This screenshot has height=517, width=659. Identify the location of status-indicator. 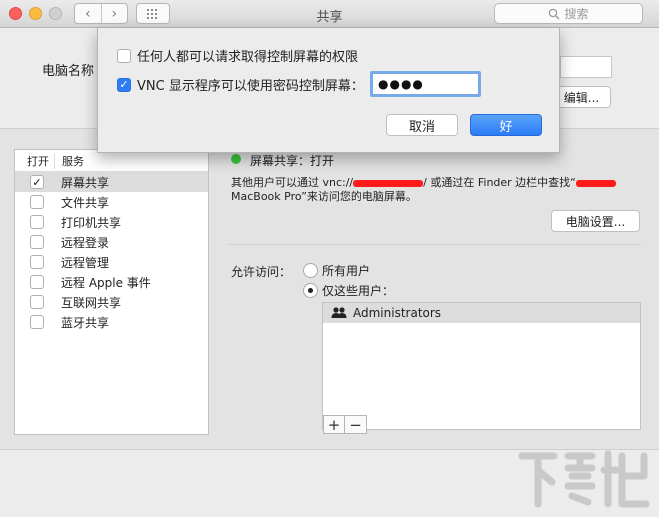
(236, 159).